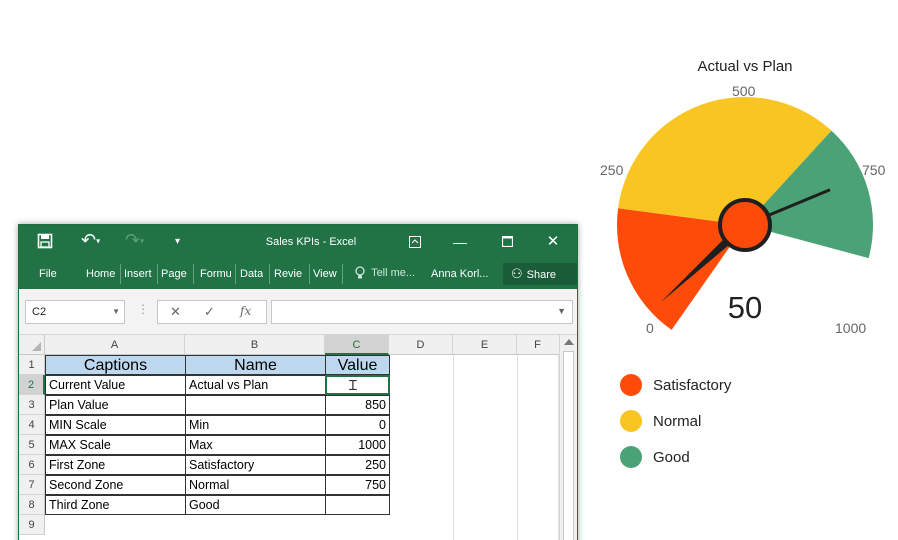 This screenshot has height=540, width=898. Describe the element at coordinates (553, 242) in the screenshot. I see `close-button: ✕` at that location.